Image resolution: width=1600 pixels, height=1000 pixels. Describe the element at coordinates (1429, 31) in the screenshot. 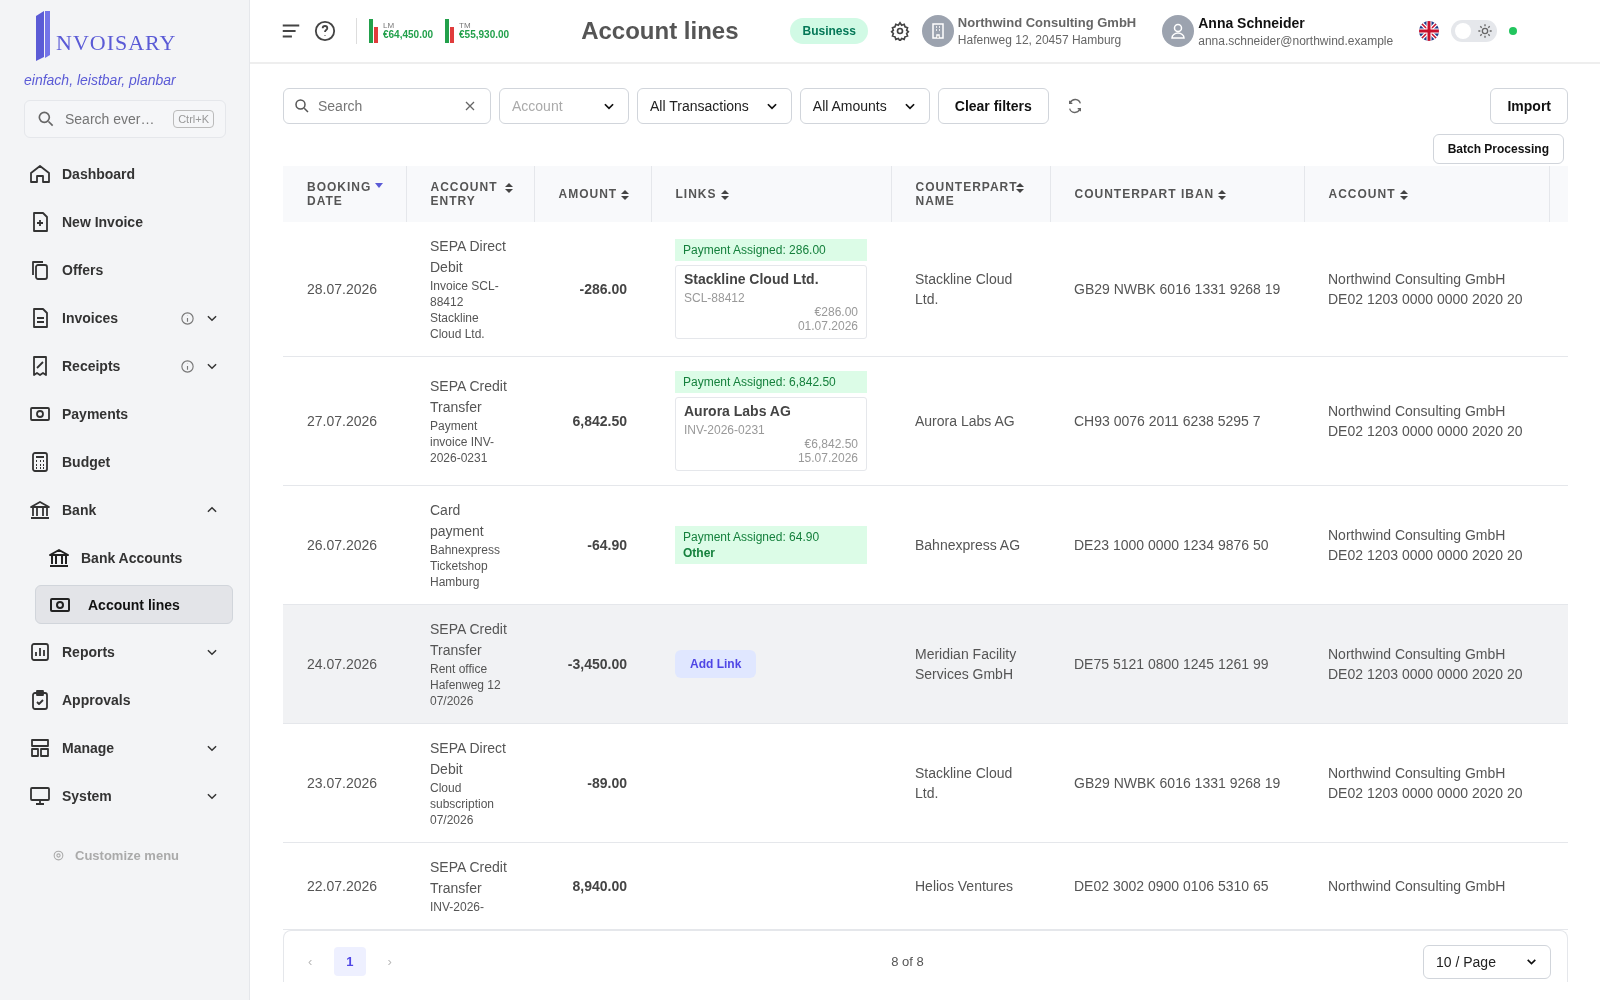

I see `flag-icon` at that location.